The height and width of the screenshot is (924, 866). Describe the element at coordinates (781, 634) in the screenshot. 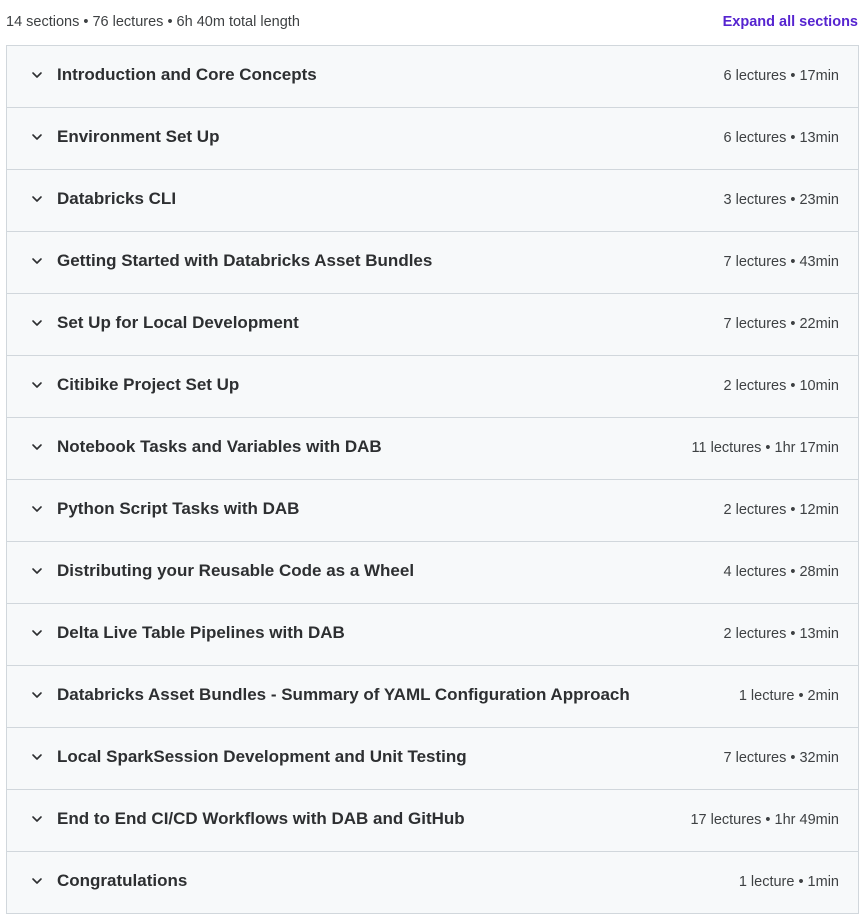

I see `section-meta: 2 lectures • 13min` at that location.